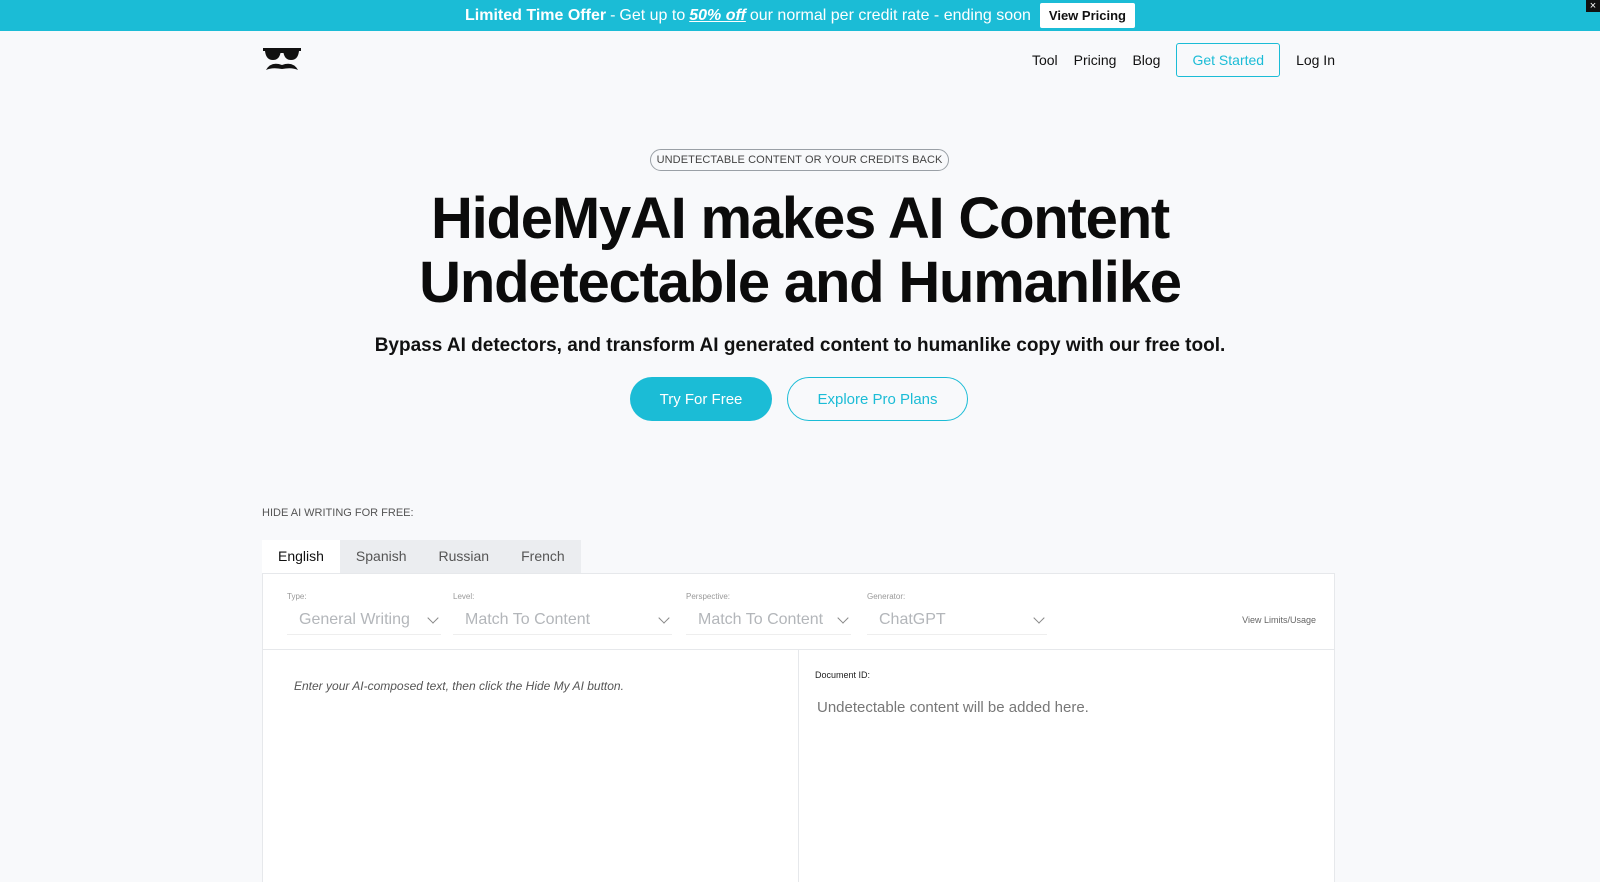  I want to click on generator-select: ChatGPT, so click(957, 620).